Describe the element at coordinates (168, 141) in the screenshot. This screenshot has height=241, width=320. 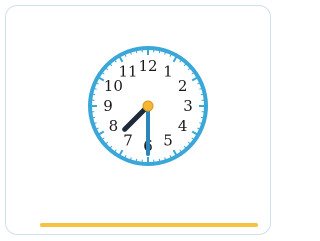
I see `numeral-5: 5` at that location.